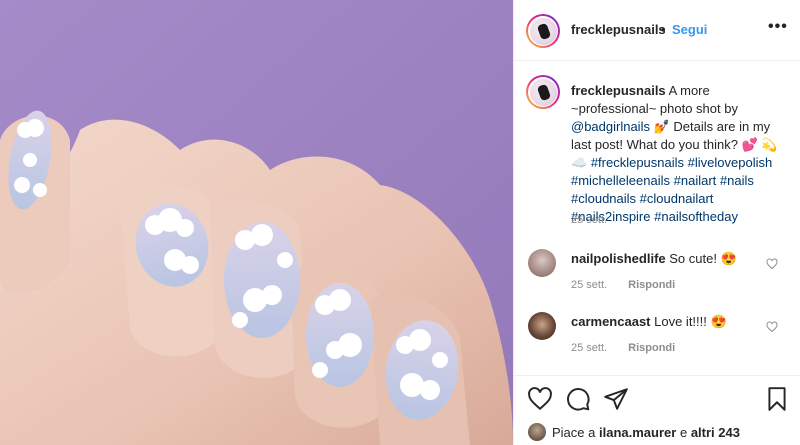 This screenshot has width=800, height=445. What do you see at coordinates (677, 198) in the screenshot?
I see `caption-link: #cloudnailart` at bounding box center [677, 198].